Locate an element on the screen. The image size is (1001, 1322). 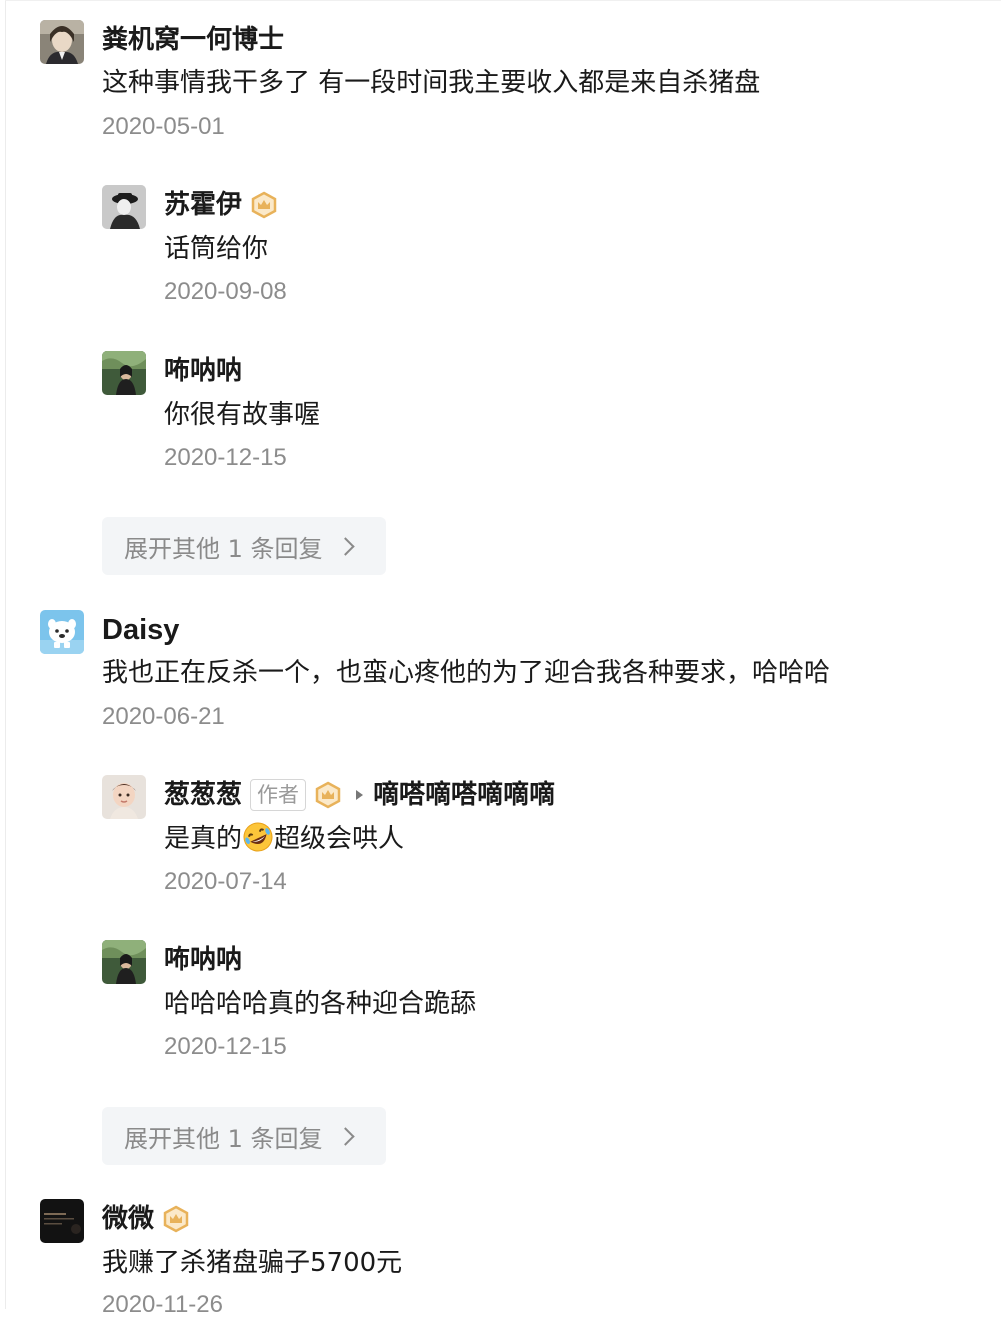
comment-date: 2020-11-26 is located at coordinates (162, 1304).